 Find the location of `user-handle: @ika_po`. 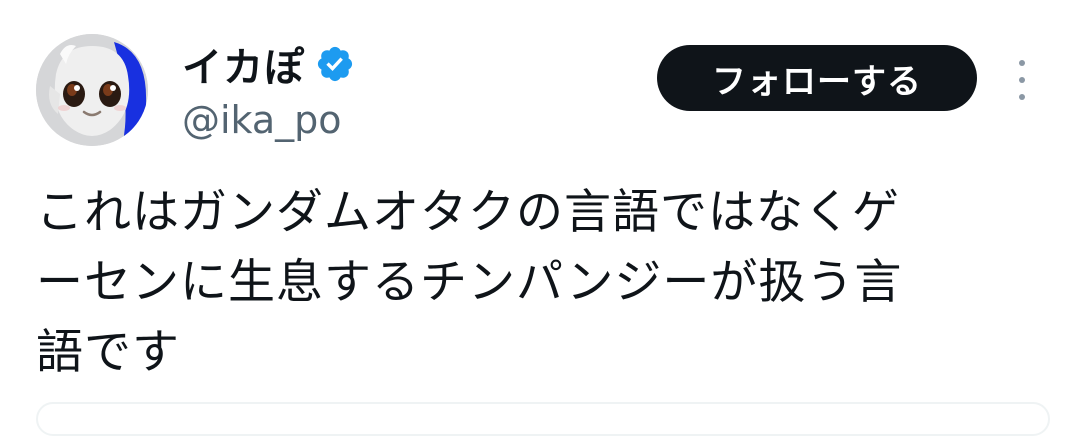

user-handle: @ika_po is located at coordinates (268, 120).